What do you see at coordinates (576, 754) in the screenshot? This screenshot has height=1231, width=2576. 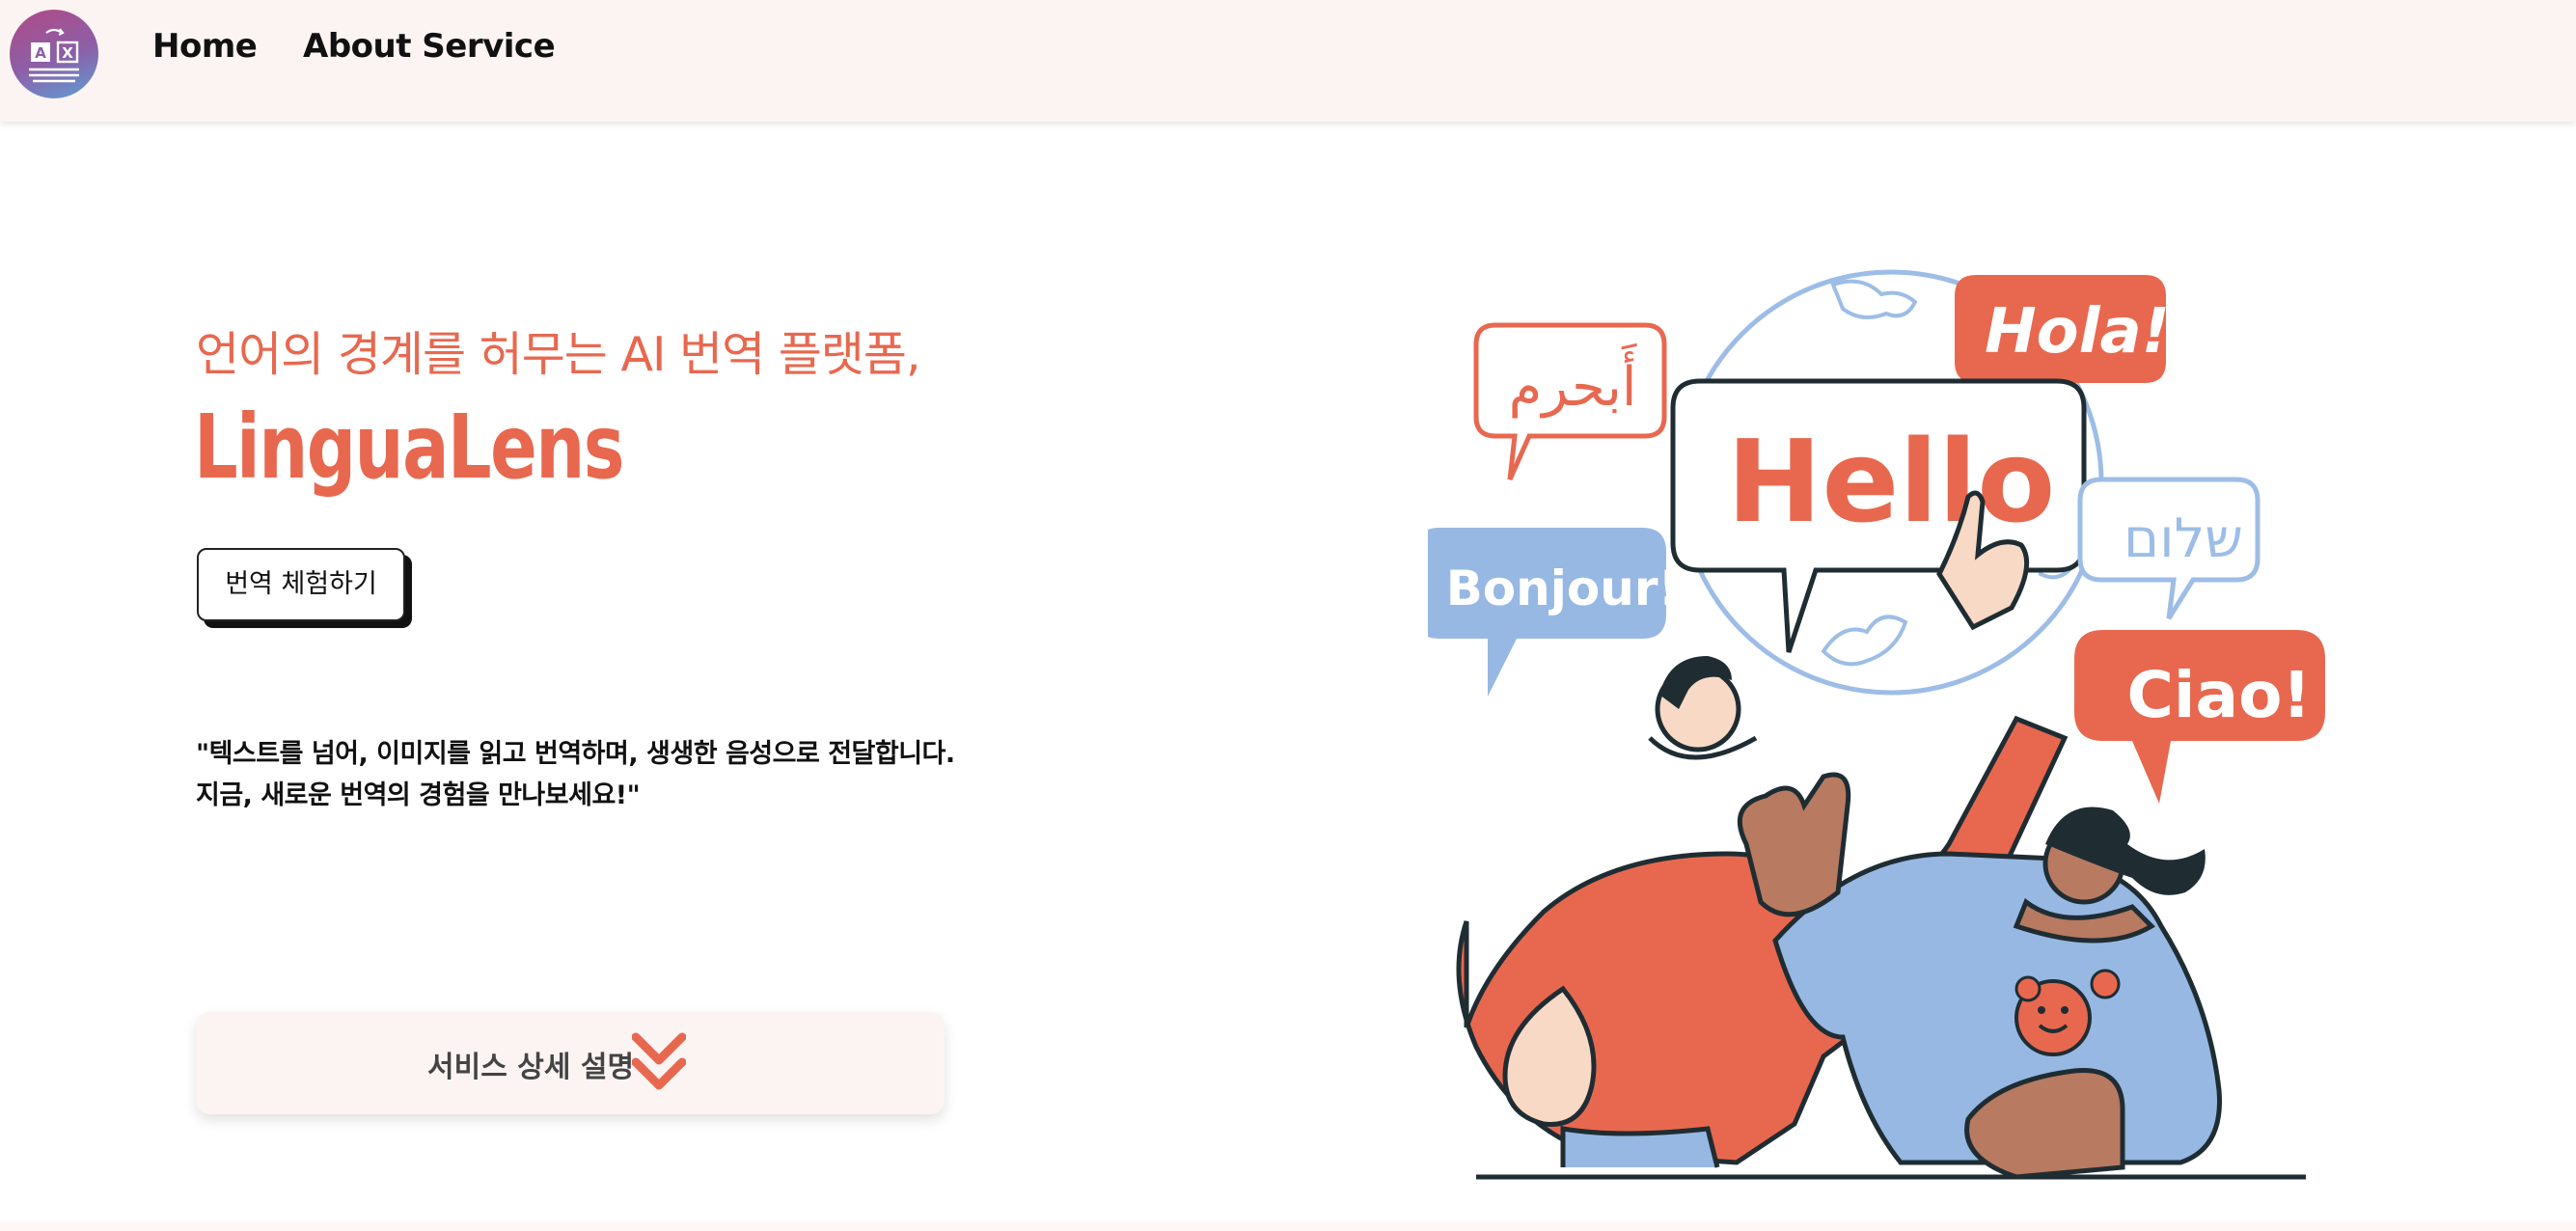 I see `hero-quote-line-1: "텍스트를 넘어, 이미지를 읽고 번역하며, 생생한 음성으로 전달합니다.` at bounding box center [576, 754].